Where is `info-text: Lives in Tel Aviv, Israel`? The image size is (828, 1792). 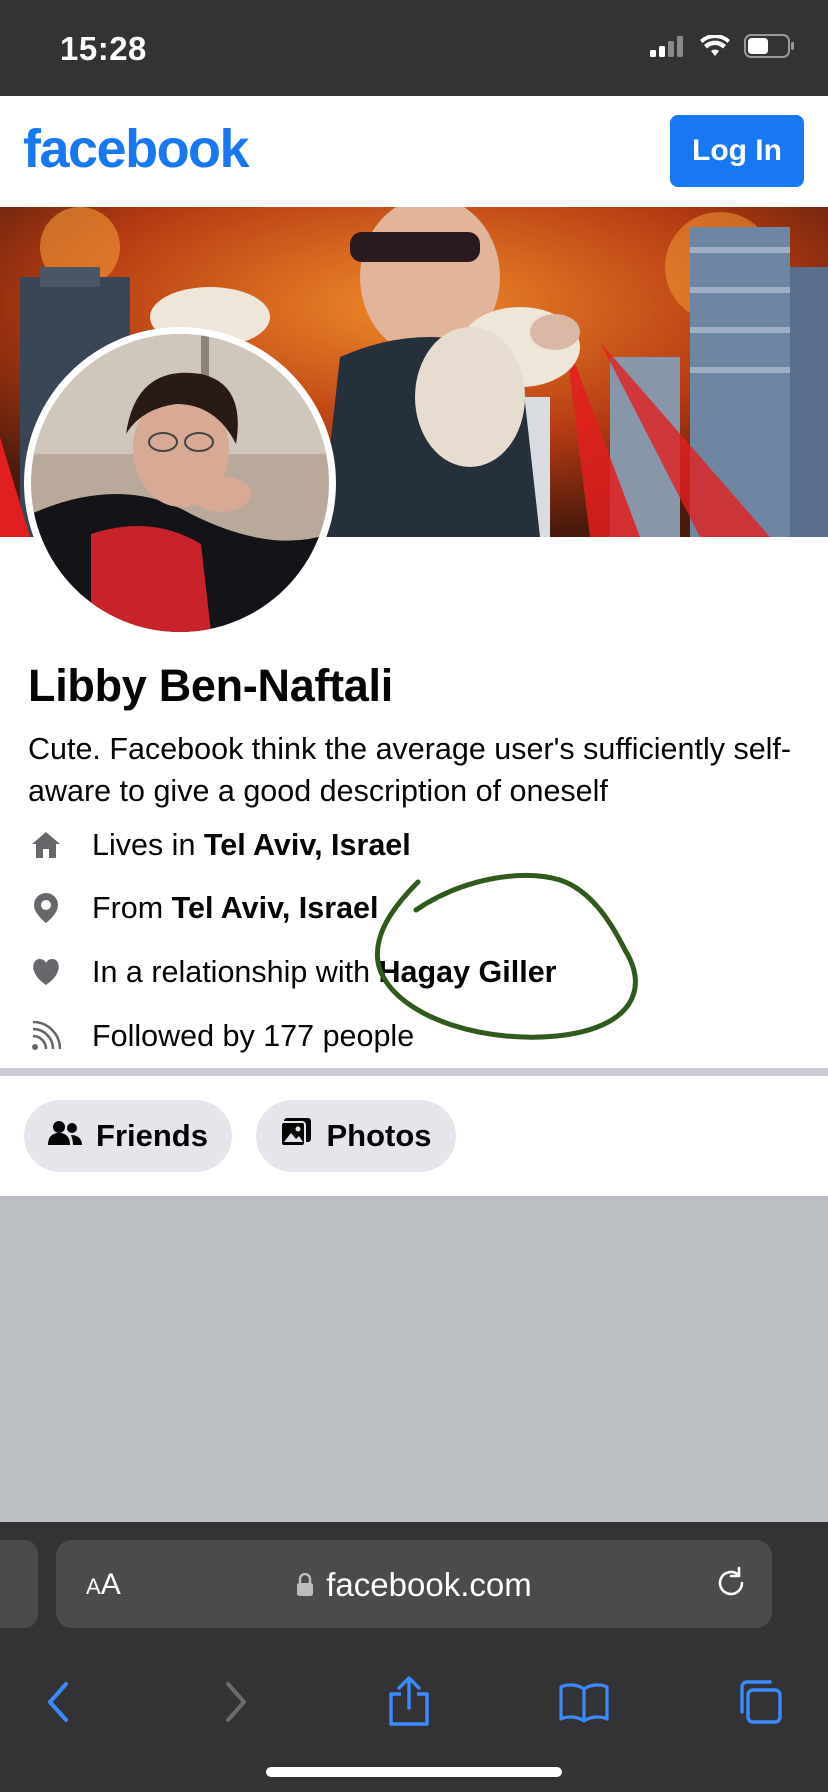 info-text: Lives in Tel Aviv, Israel is located at coordinates (251, 845).